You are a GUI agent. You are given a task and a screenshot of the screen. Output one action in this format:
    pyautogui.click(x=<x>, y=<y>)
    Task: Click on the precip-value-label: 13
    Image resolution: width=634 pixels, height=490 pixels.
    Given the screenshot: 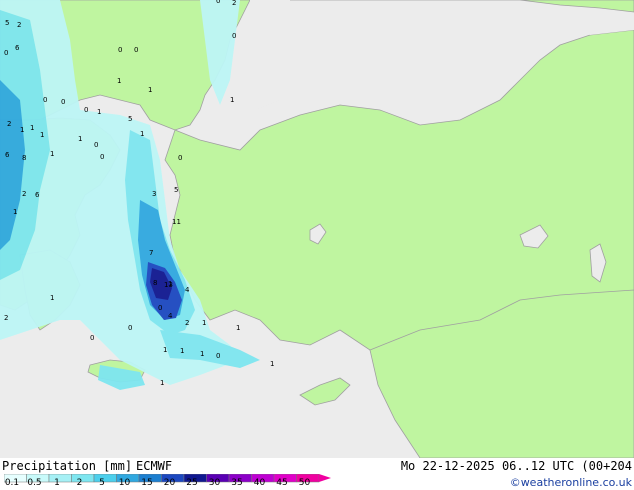 What is the action you would take?
    pyautogui.click(x=168, y=285)
    